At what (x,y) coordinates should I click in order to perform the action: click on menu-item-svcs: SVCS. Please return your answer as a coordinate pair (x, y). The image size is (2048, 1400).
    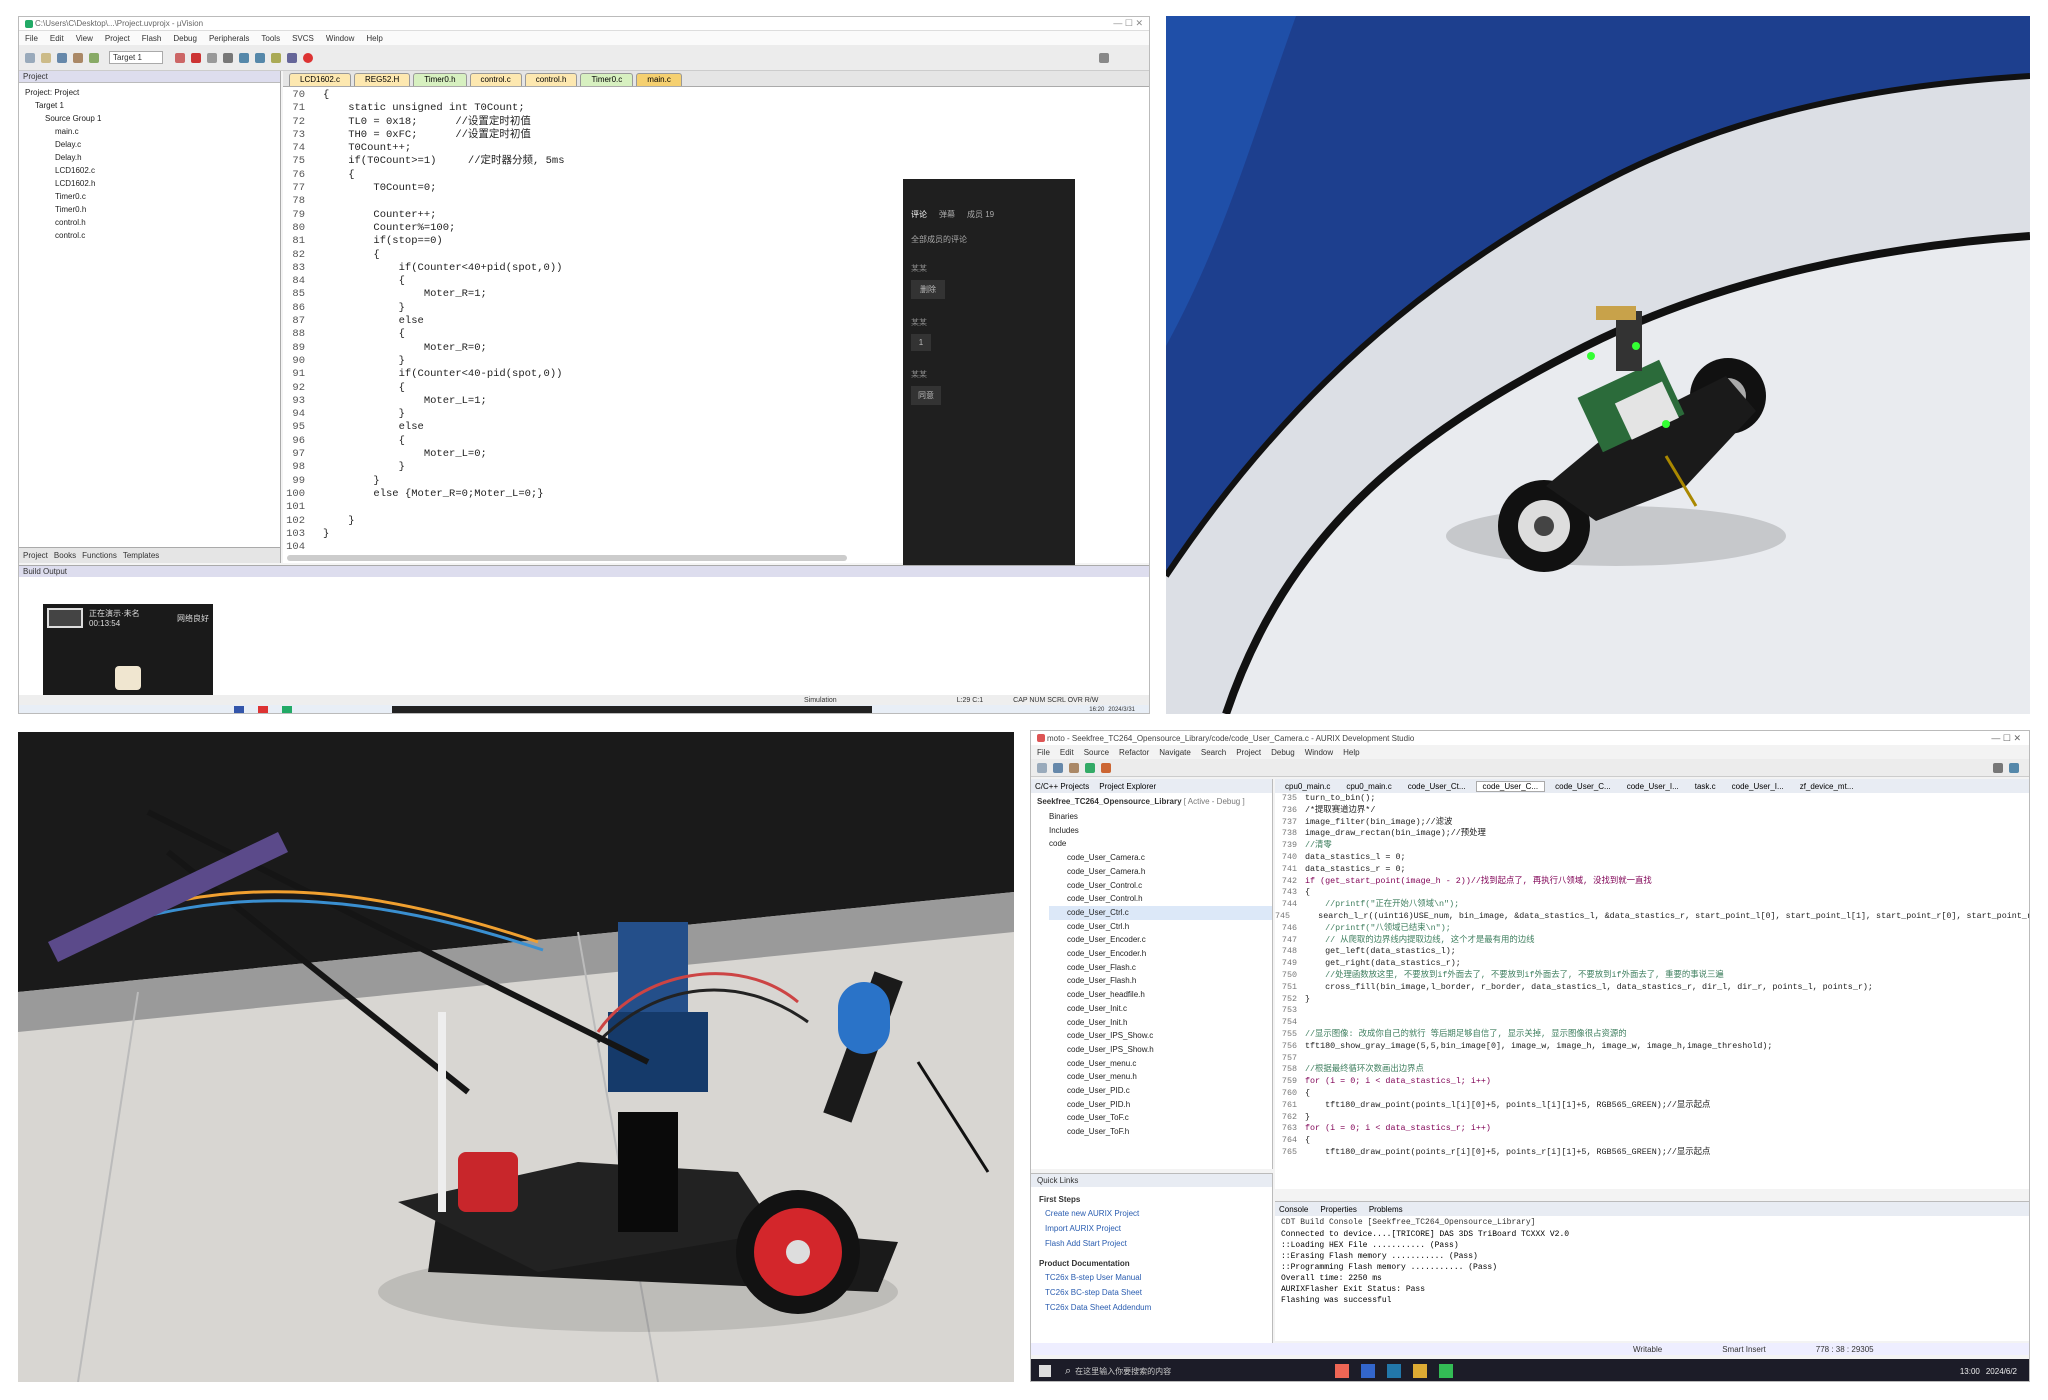
    Looking at the image, I should click on (303, 38).